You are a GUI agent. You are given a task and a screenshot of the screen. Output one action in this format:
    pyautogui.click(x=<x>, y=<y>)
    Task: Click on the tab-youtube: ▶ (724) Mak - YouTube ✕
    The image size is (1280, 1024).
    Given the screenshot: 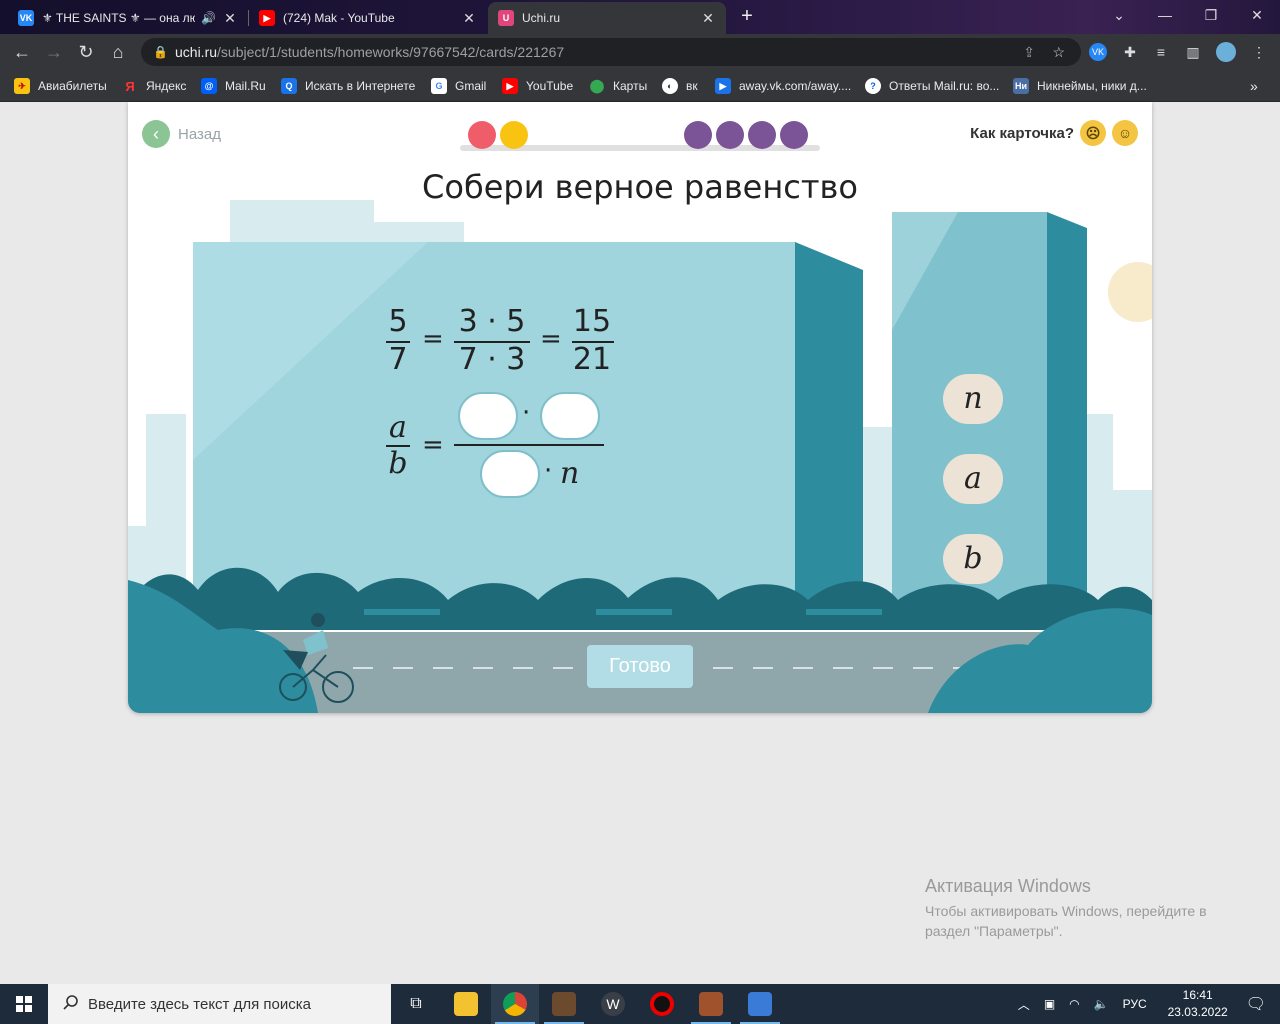 What is the action you would take?
    pyautogui.click(x=368, y=18)
    